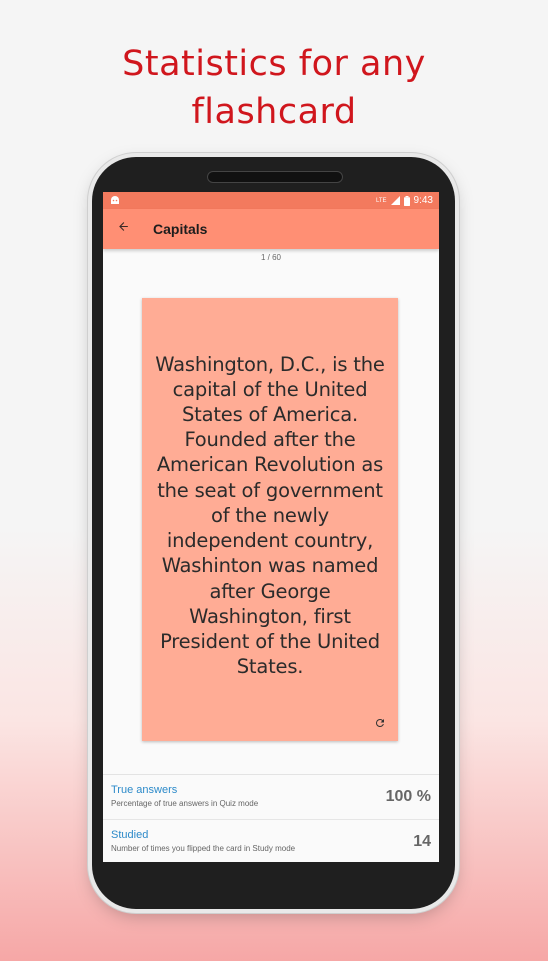 The height and width of the screenshot is (961, 548). What do you see at coordinates (271, 873) in the screenshot?
I see `navigation-bar` at bounding box center [271, 873].